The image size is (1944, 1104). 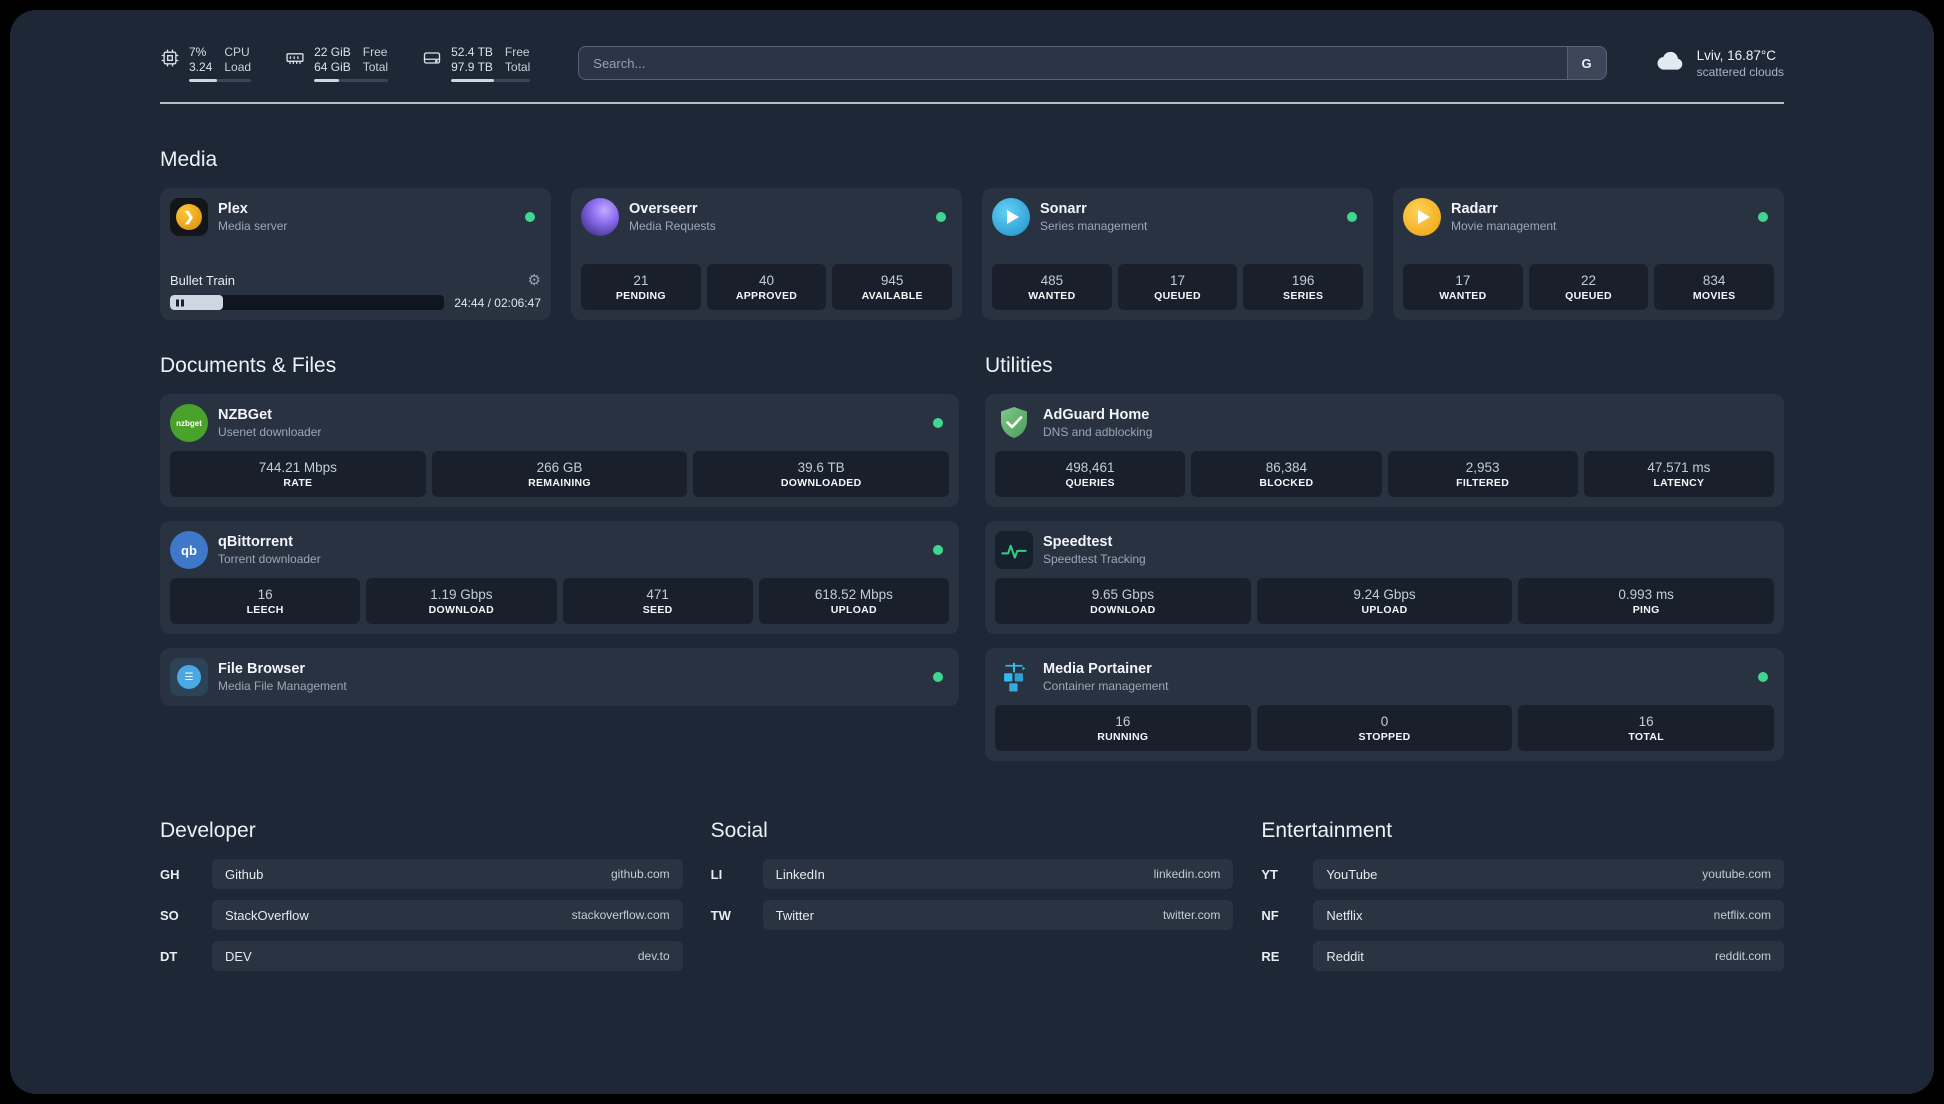 I want to click on bookmark-link-twitter: Twitter twitter.com, so click(x=998, y=915).